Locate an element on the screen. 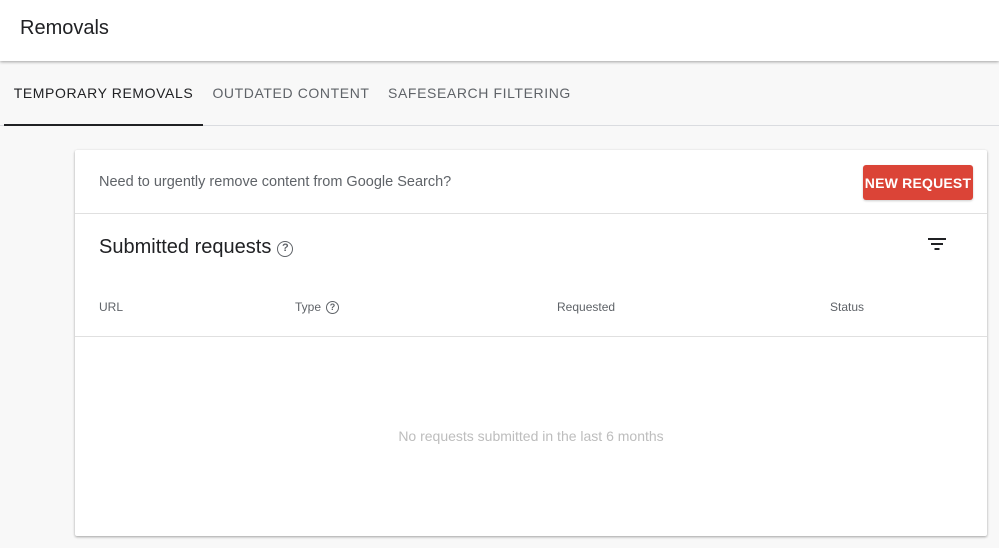 The width and height of the screenshot is (999, 548). top-app-bar: Removals is located at coordinates (499, 30).